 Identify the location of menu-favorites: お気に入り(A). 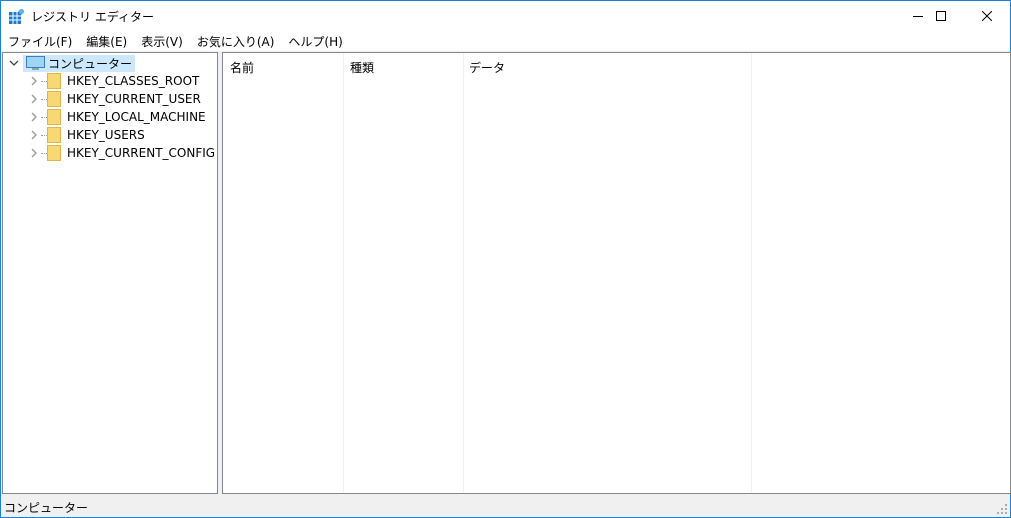
(236, 41).